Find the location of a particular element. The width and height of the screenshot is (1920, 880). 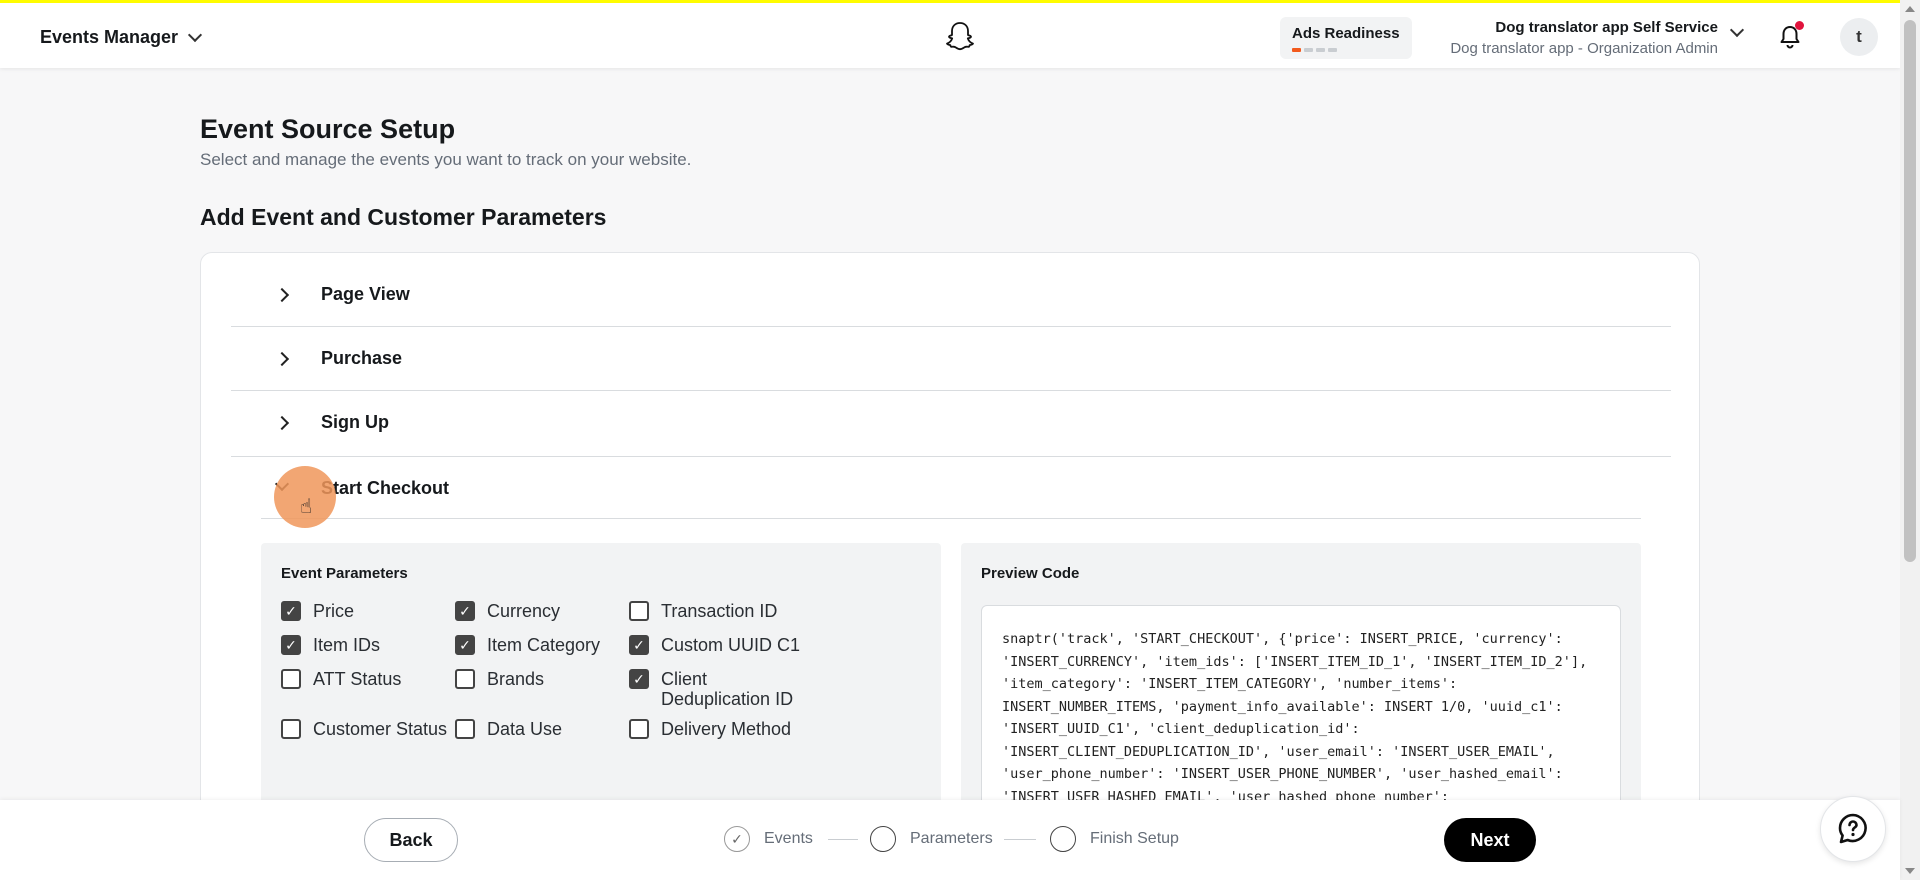

parameter-checkbox: Customer Status is located at coordinates (364, 729).